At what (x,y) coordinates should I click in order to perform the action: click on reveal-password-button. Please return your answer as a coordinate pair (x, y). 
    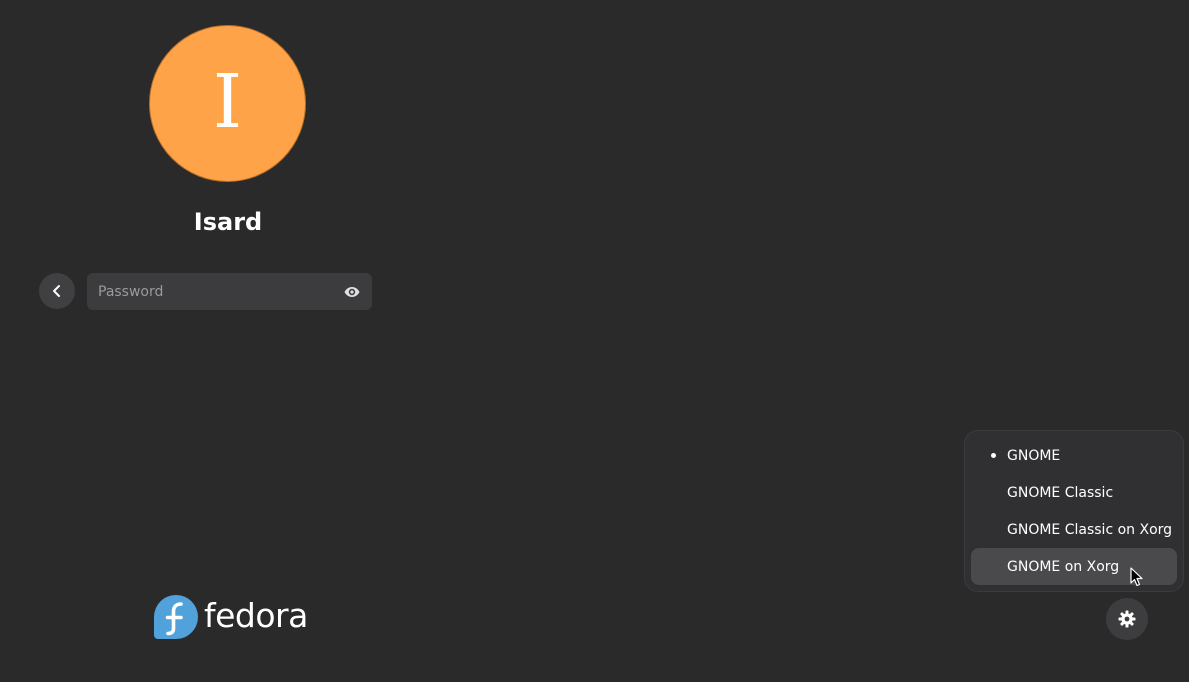
    Looking at the image, I should click on (352, 292).